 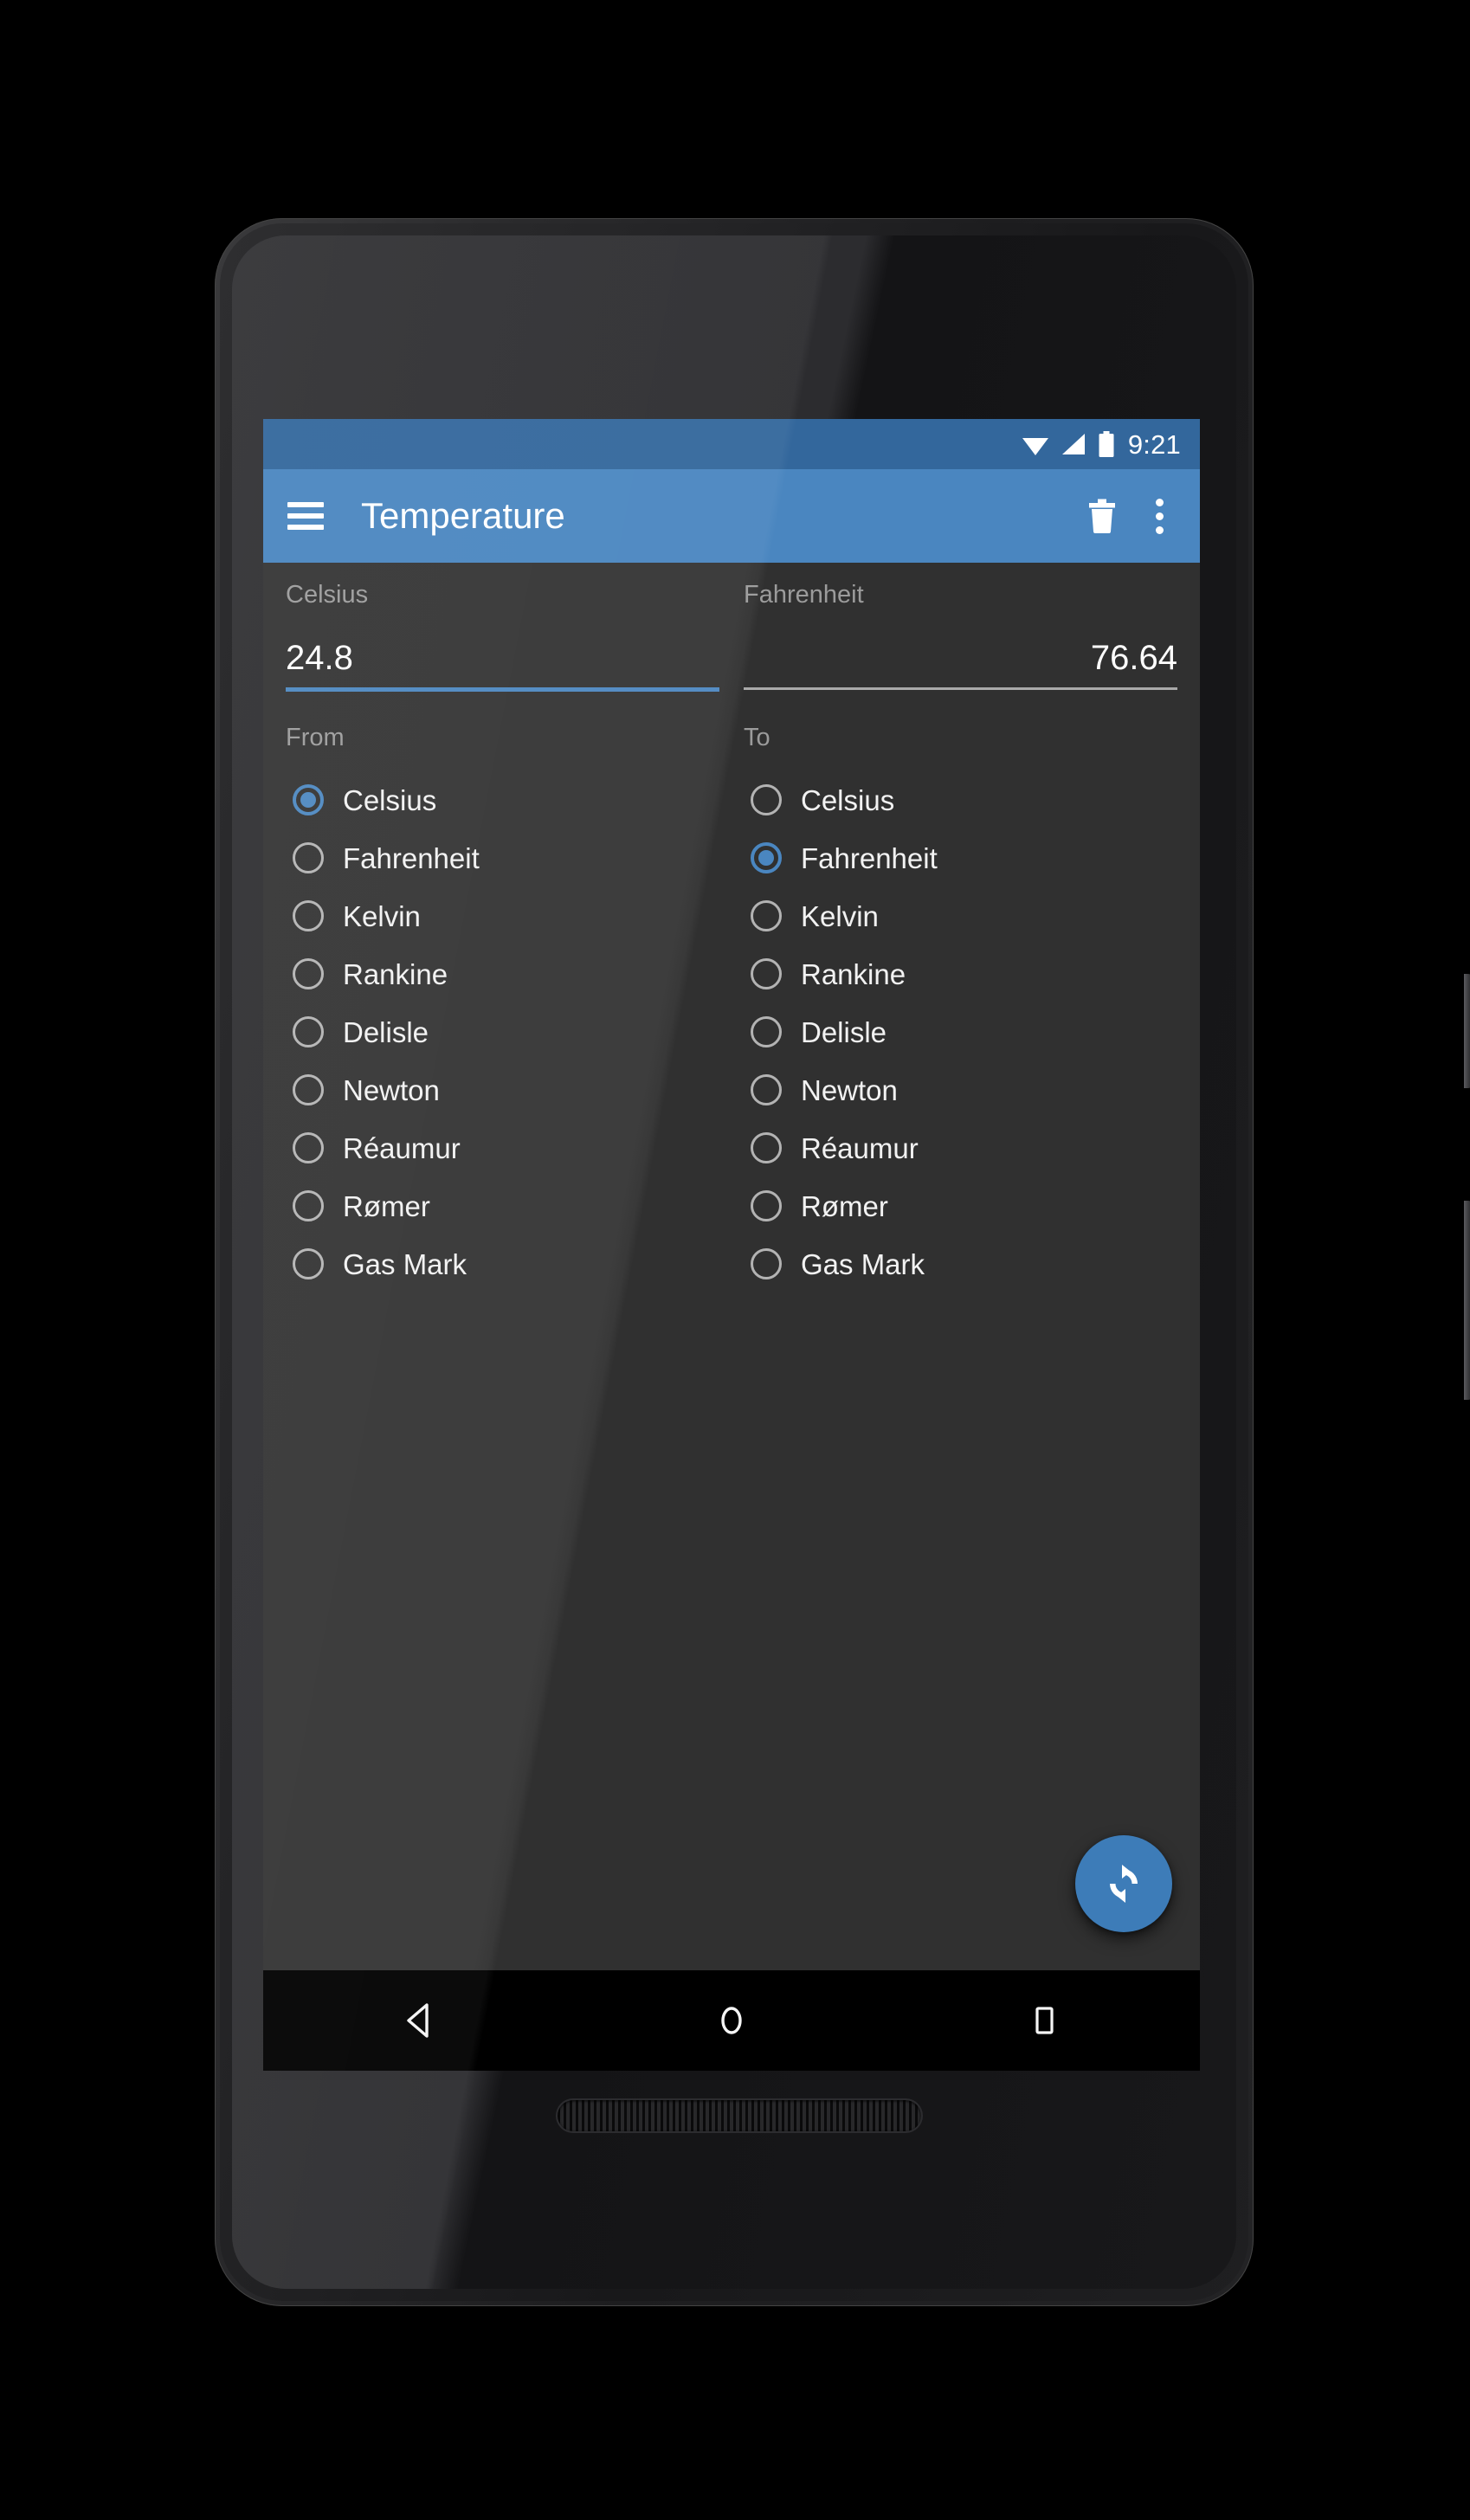 What do you see at coordinates (863, 1263) in the screenshot?
I see `to-unit-label: Gas Mark` at bounding box center [863, 1263].